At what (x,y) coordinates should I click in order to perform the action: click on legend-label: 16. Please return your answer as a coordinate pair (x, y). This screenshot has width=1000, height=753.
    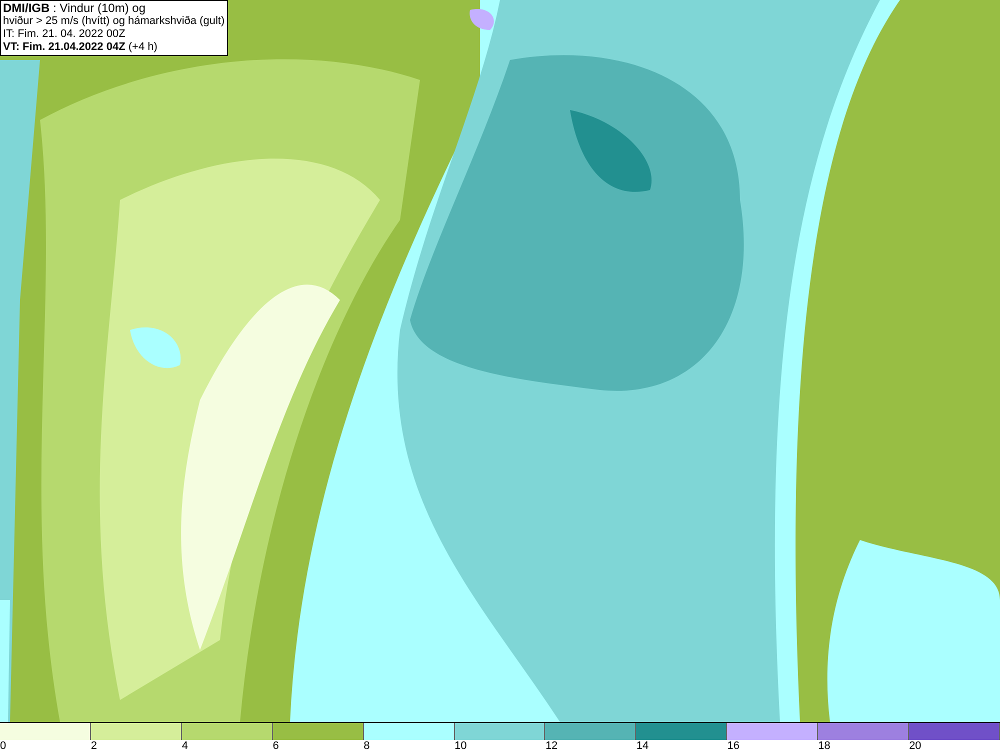
    Looking at the image, I should click on (733, 746).